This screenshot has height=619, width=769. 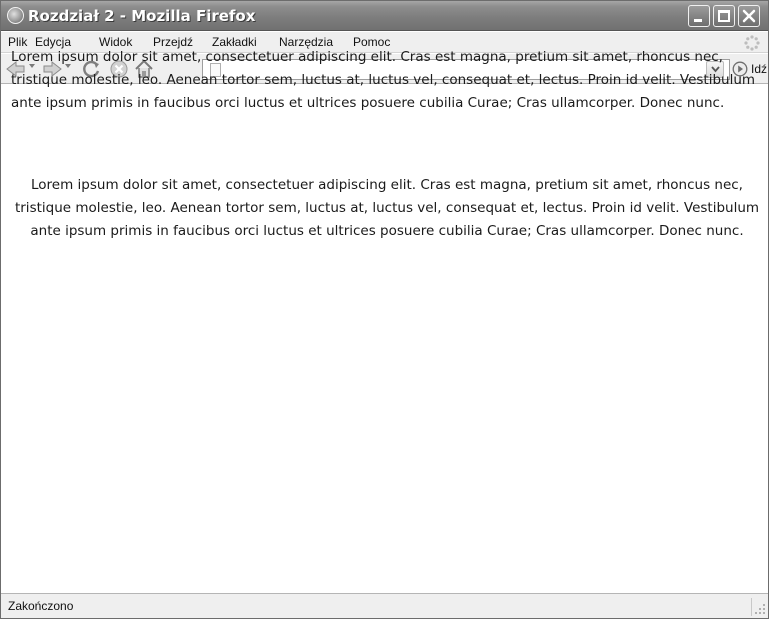 I want to click on close-button, so click(x=749, y=16).